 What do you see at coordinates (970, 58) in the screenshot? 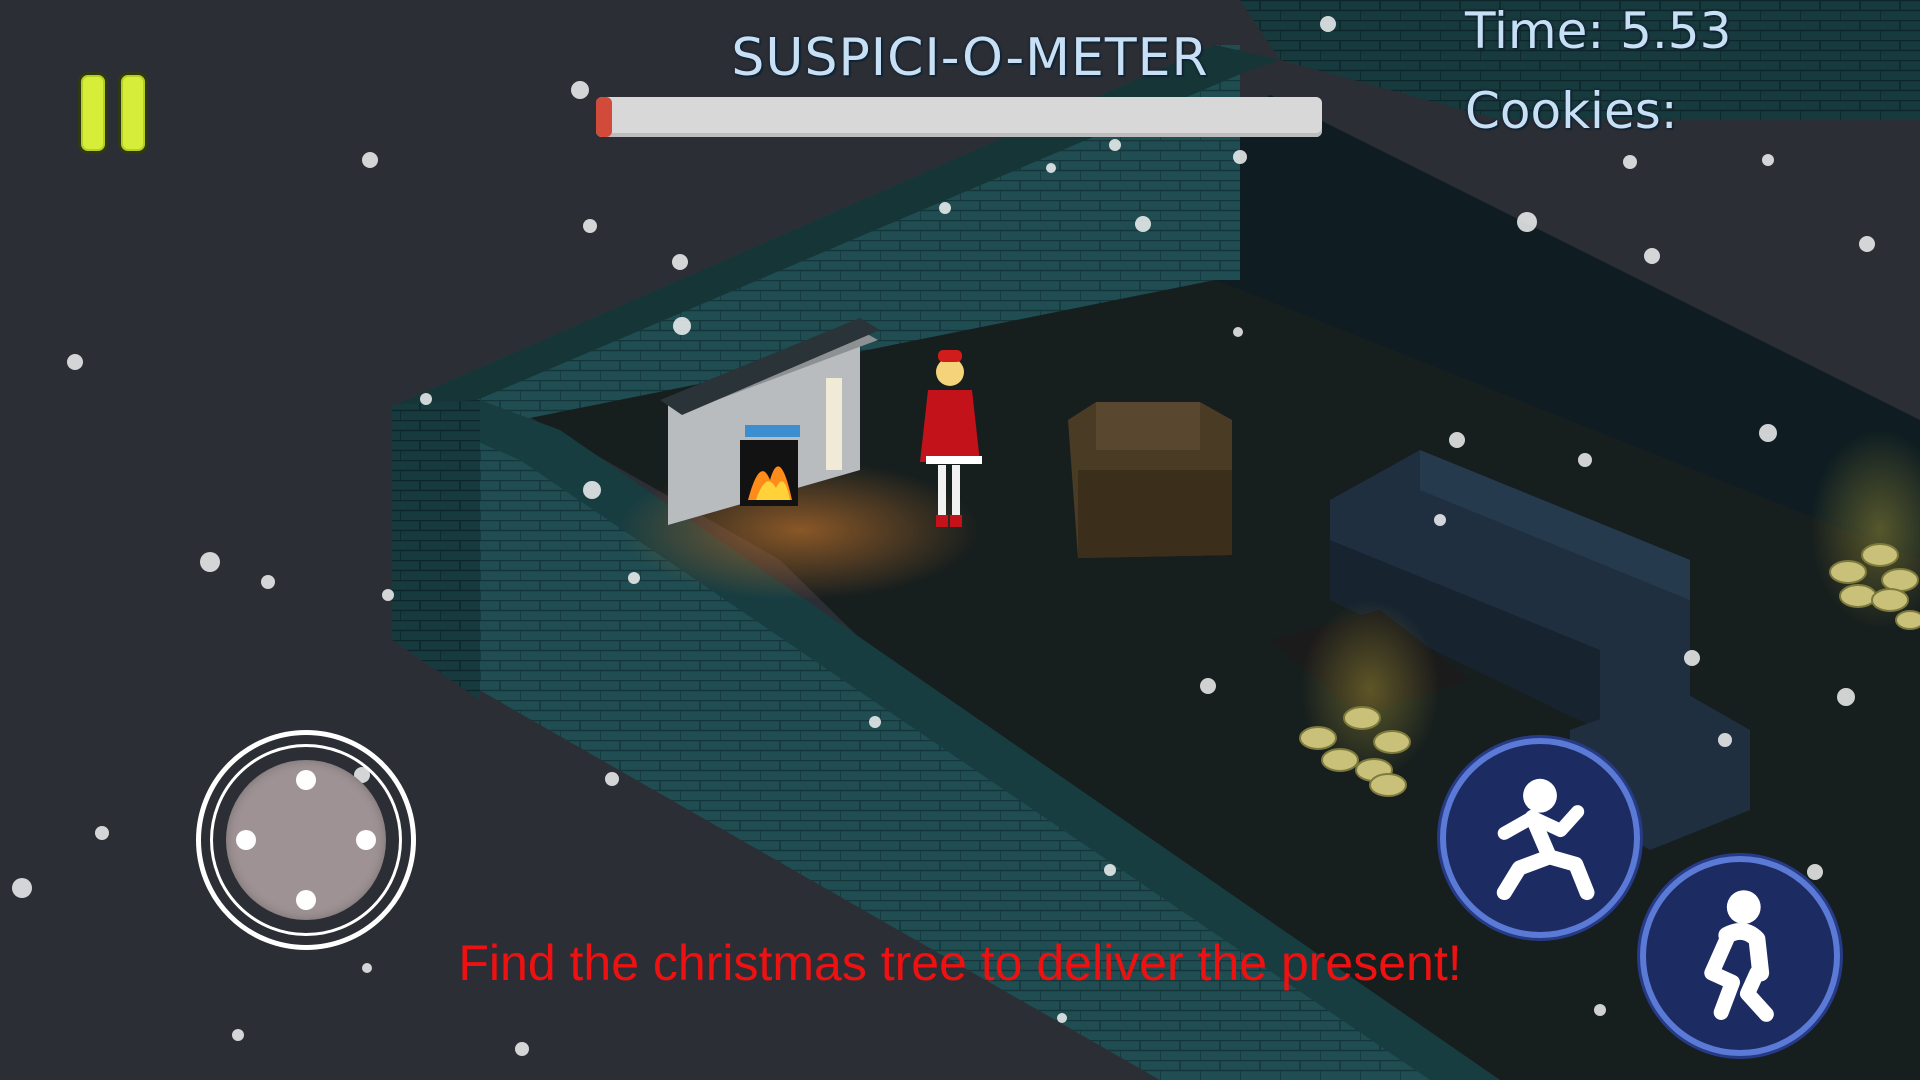
I see `suspicion-meter-title: SUSPICI-O-METER` at bounding box center [970, 58].